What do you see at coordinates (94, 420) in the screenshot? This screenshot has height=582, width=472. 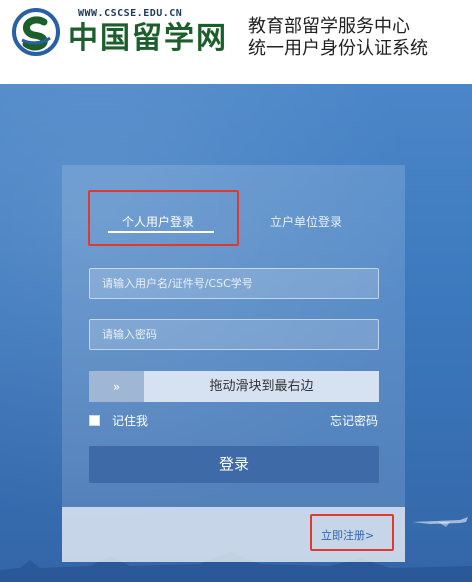 I see `checkbox-icon` at bounding box center [94, 420].